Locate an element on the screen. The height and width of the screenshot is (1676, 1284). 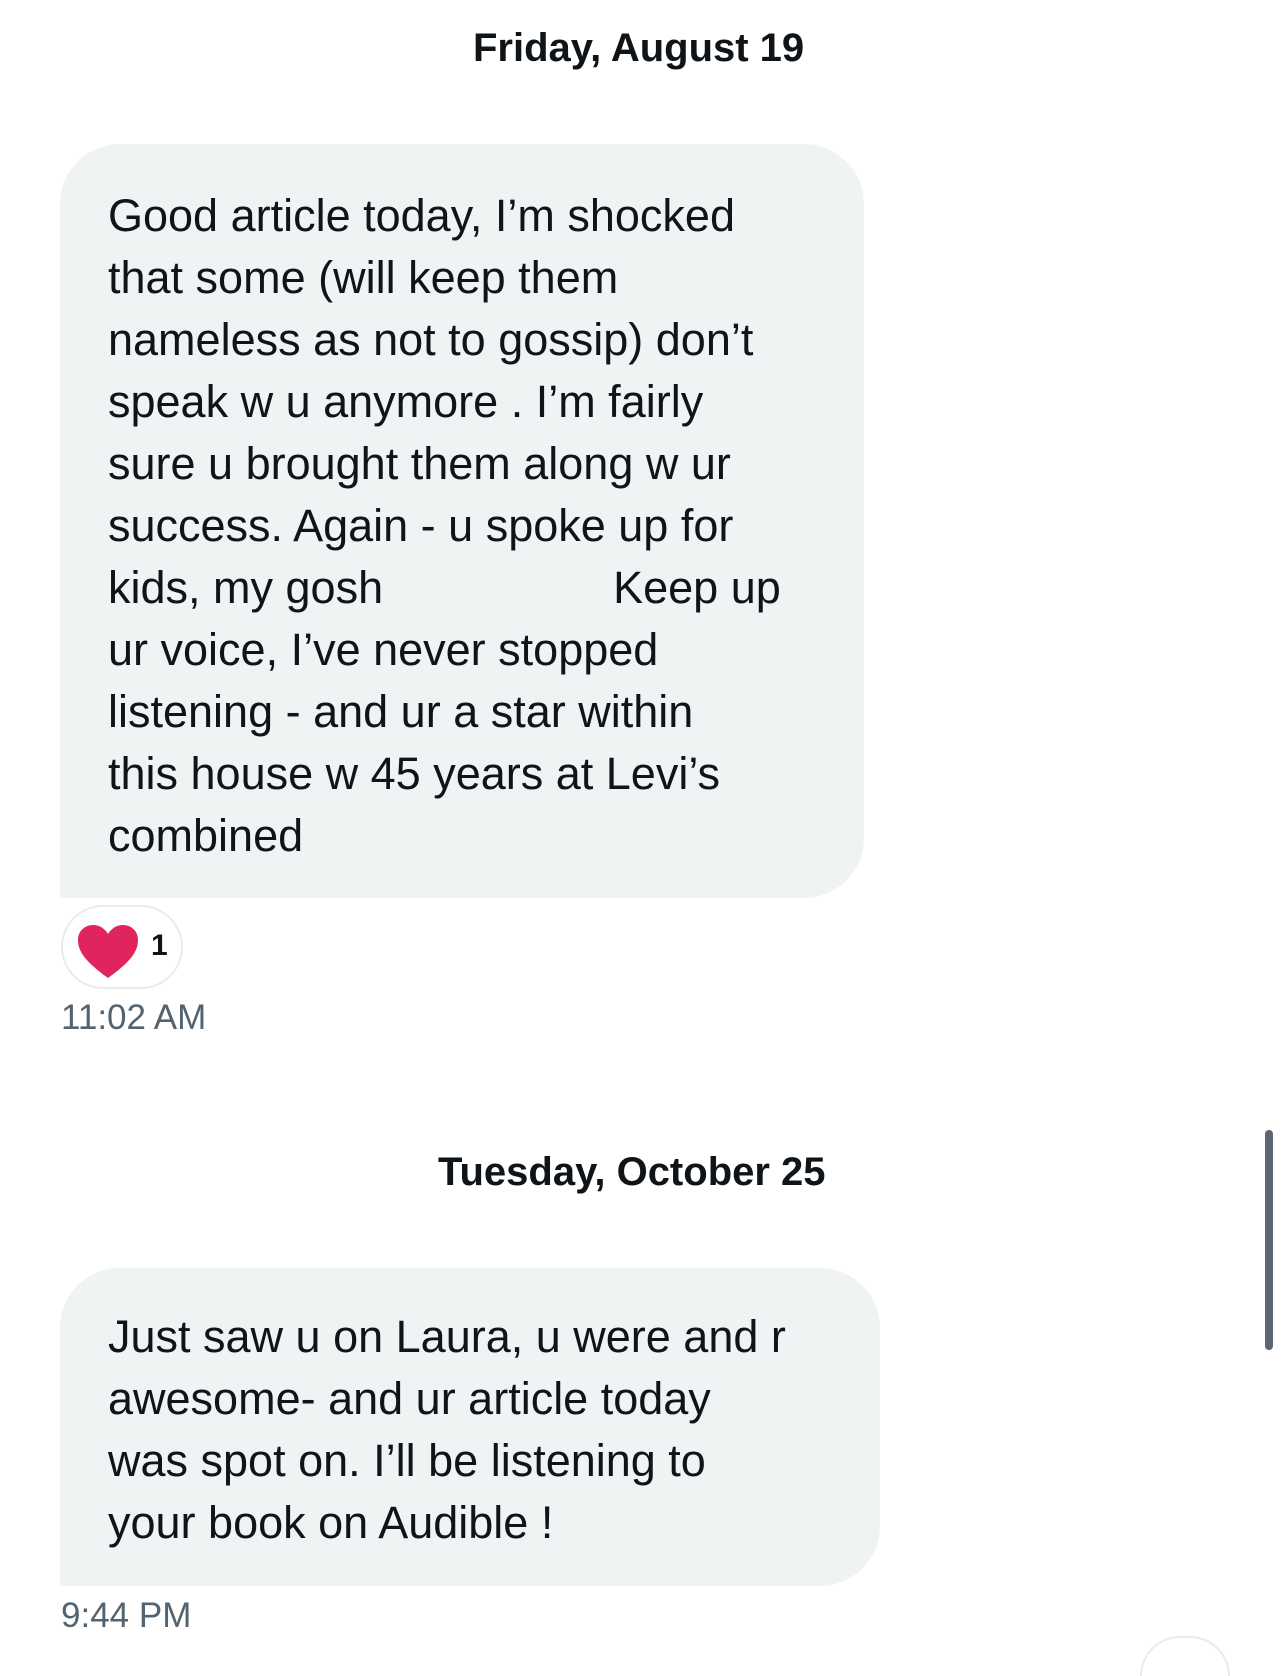
message-line: Keep up is located at coordinates (697, 587).